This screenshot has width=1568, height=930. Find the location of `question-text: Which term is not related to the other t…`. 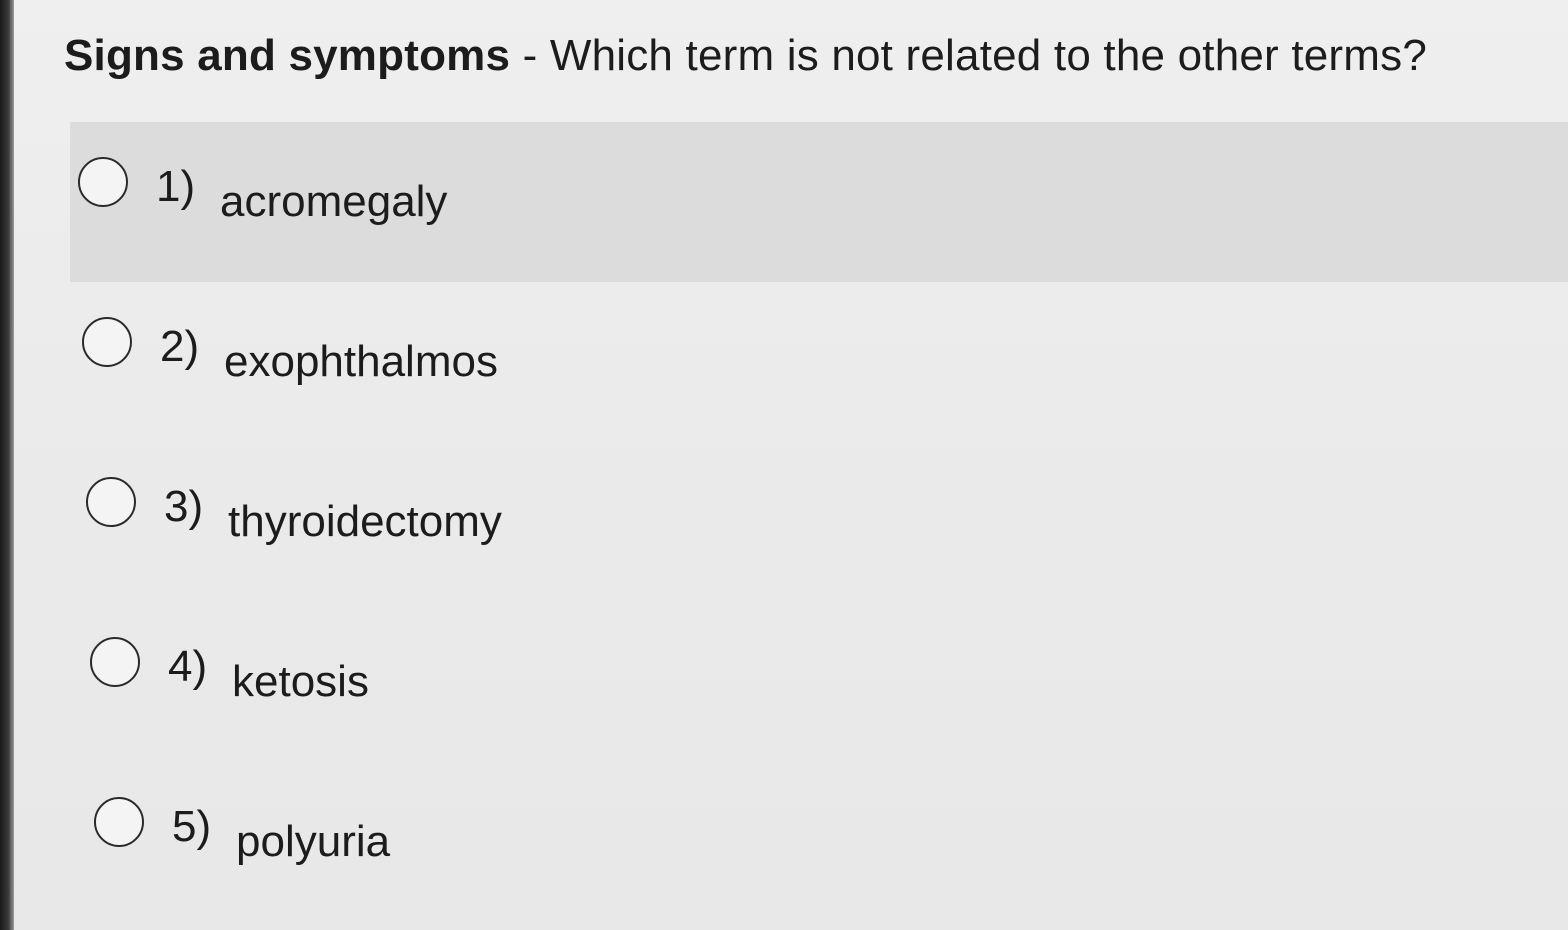

question-text: Which term is not related to the other t… is located at coordinates (988, 55).